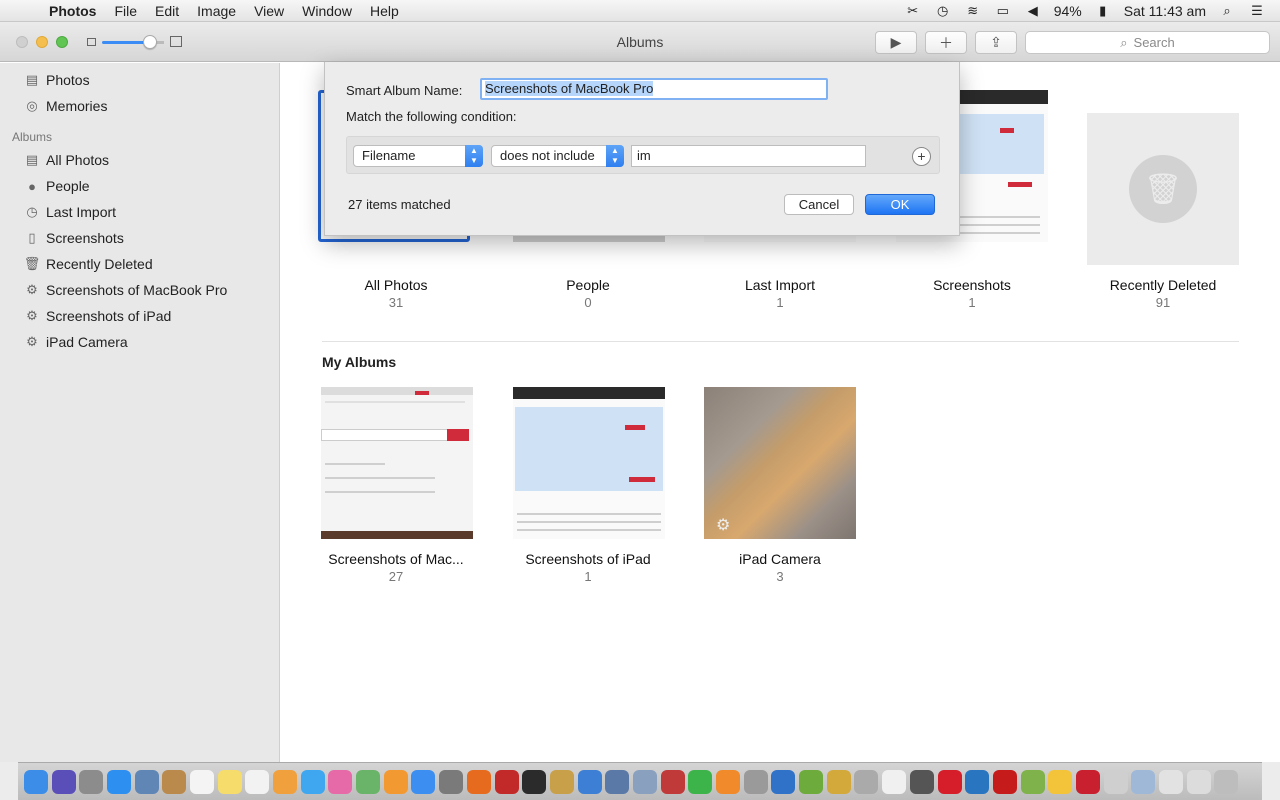 Image resolution: width=1280 pixels, height=800 pixels. What do you see at coordinates (973, 10) in the screenshot?
I see `wifi-icon: ≋` at bounding box center [973, 10].